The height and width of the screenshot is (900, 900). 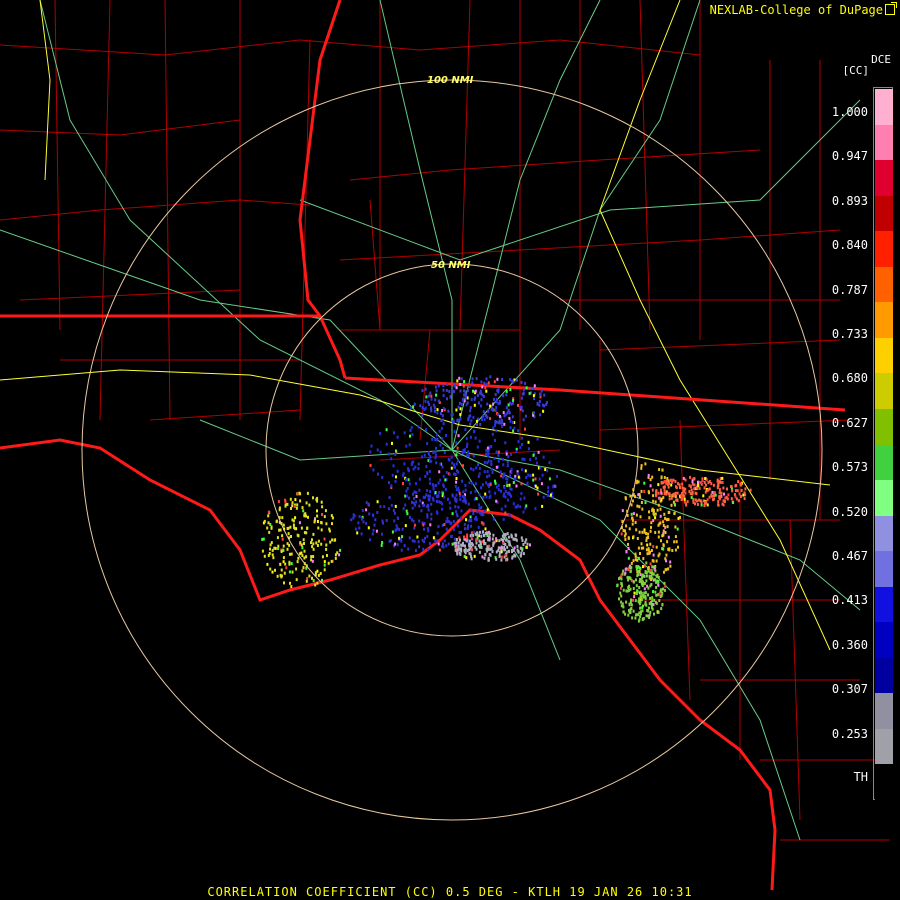 I want to click on colorbar-tick-label: 0.787, so click(x=849, y=289).